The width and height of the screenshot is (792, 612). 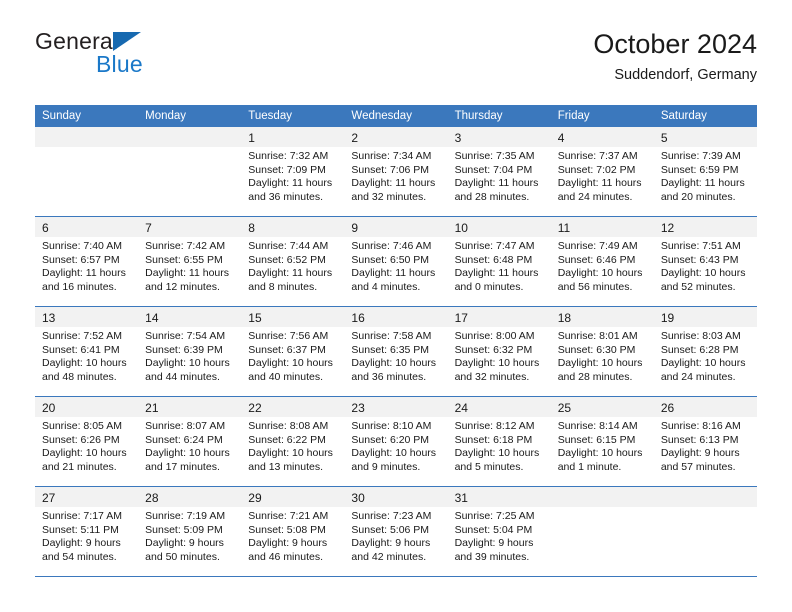 What do you see at coordinates (675, 44) in the screenshot?
I see `page-title: October 2024` at bounding box center [675, 44].